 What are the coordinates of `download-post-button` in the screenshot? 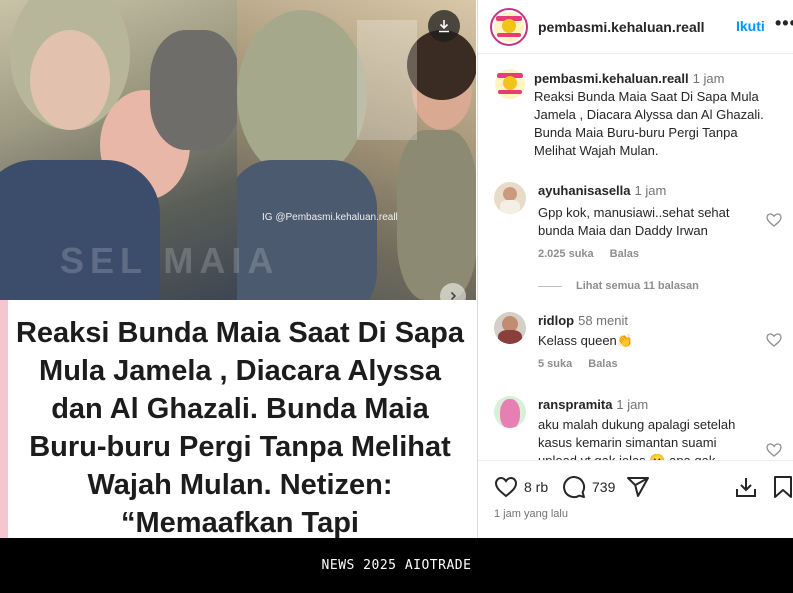 It's located at (746, 487).